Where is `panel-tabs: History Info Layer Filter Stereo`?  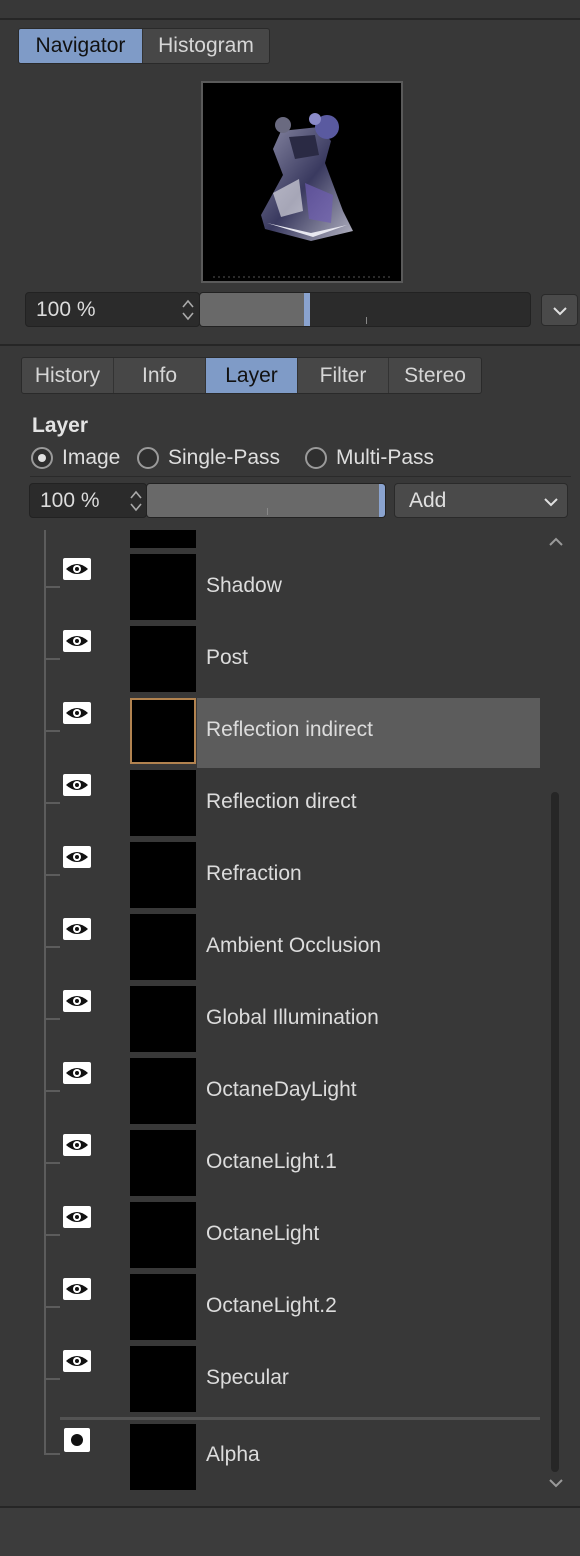
panel-tabs: History Info Layer Filter Stereo is located at coordinates (251, 375).